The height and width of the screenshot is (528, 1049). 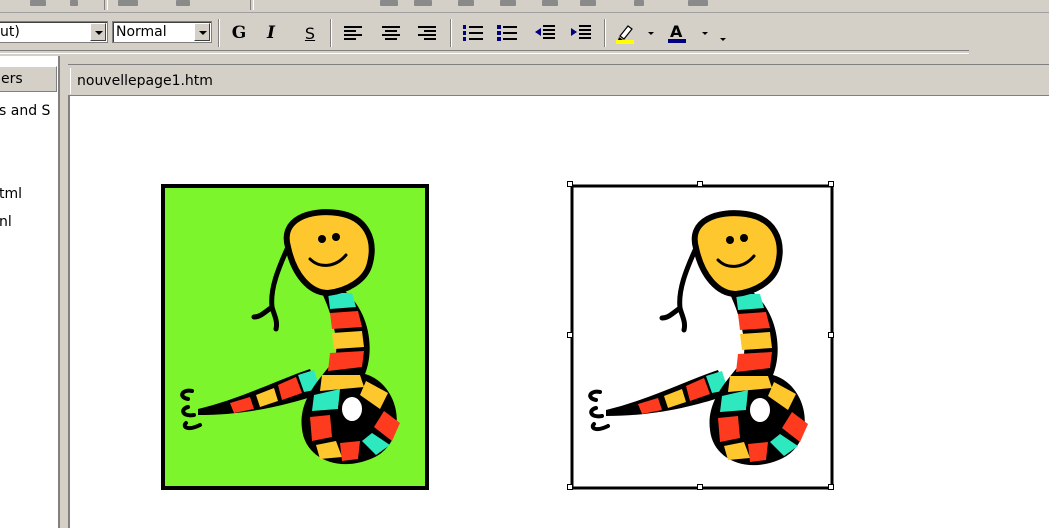 I want to click on panel-splitter, so click(x=64, y=292).